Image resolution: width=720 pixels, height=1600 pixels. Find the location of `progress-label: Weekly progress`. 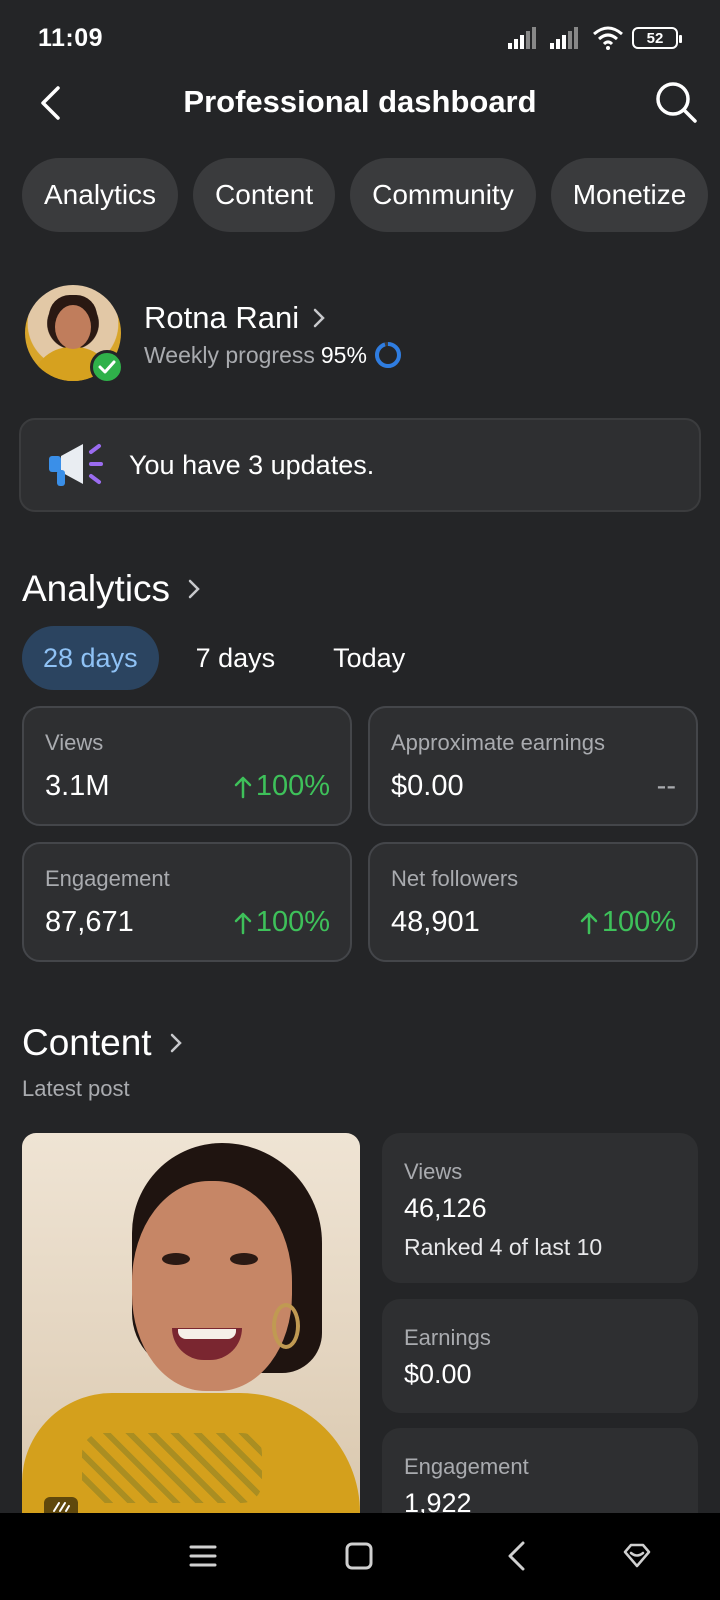

progress-label: Weekly progress is located at coordinates (229, 354).